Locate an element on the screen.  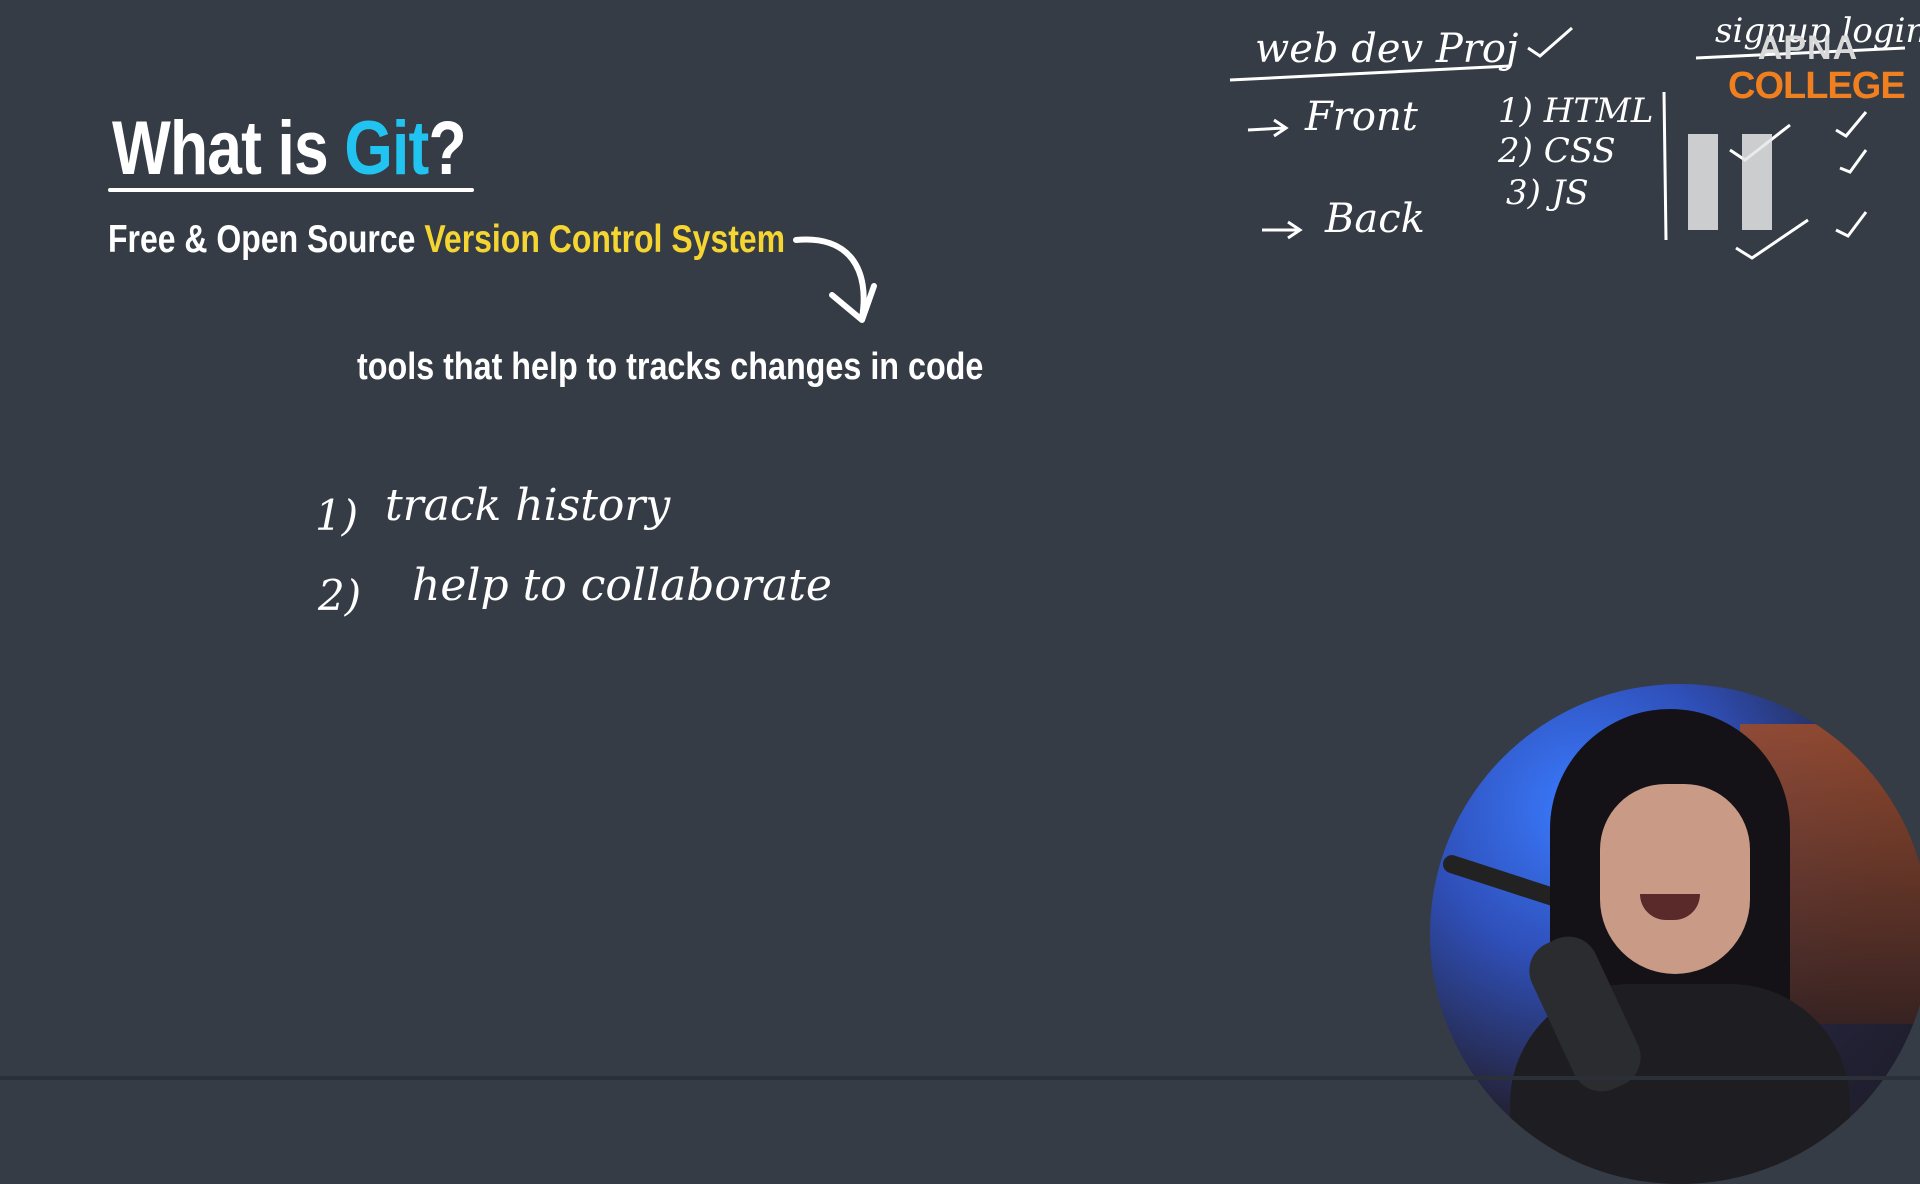
notes-back: Back is located at coordinates (1374, 219).